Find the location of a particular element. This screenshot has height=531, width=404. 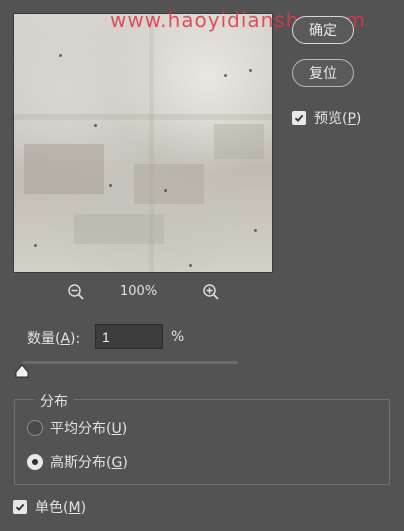

preview-label: 预览(P) is located at coordinates (337, 118).